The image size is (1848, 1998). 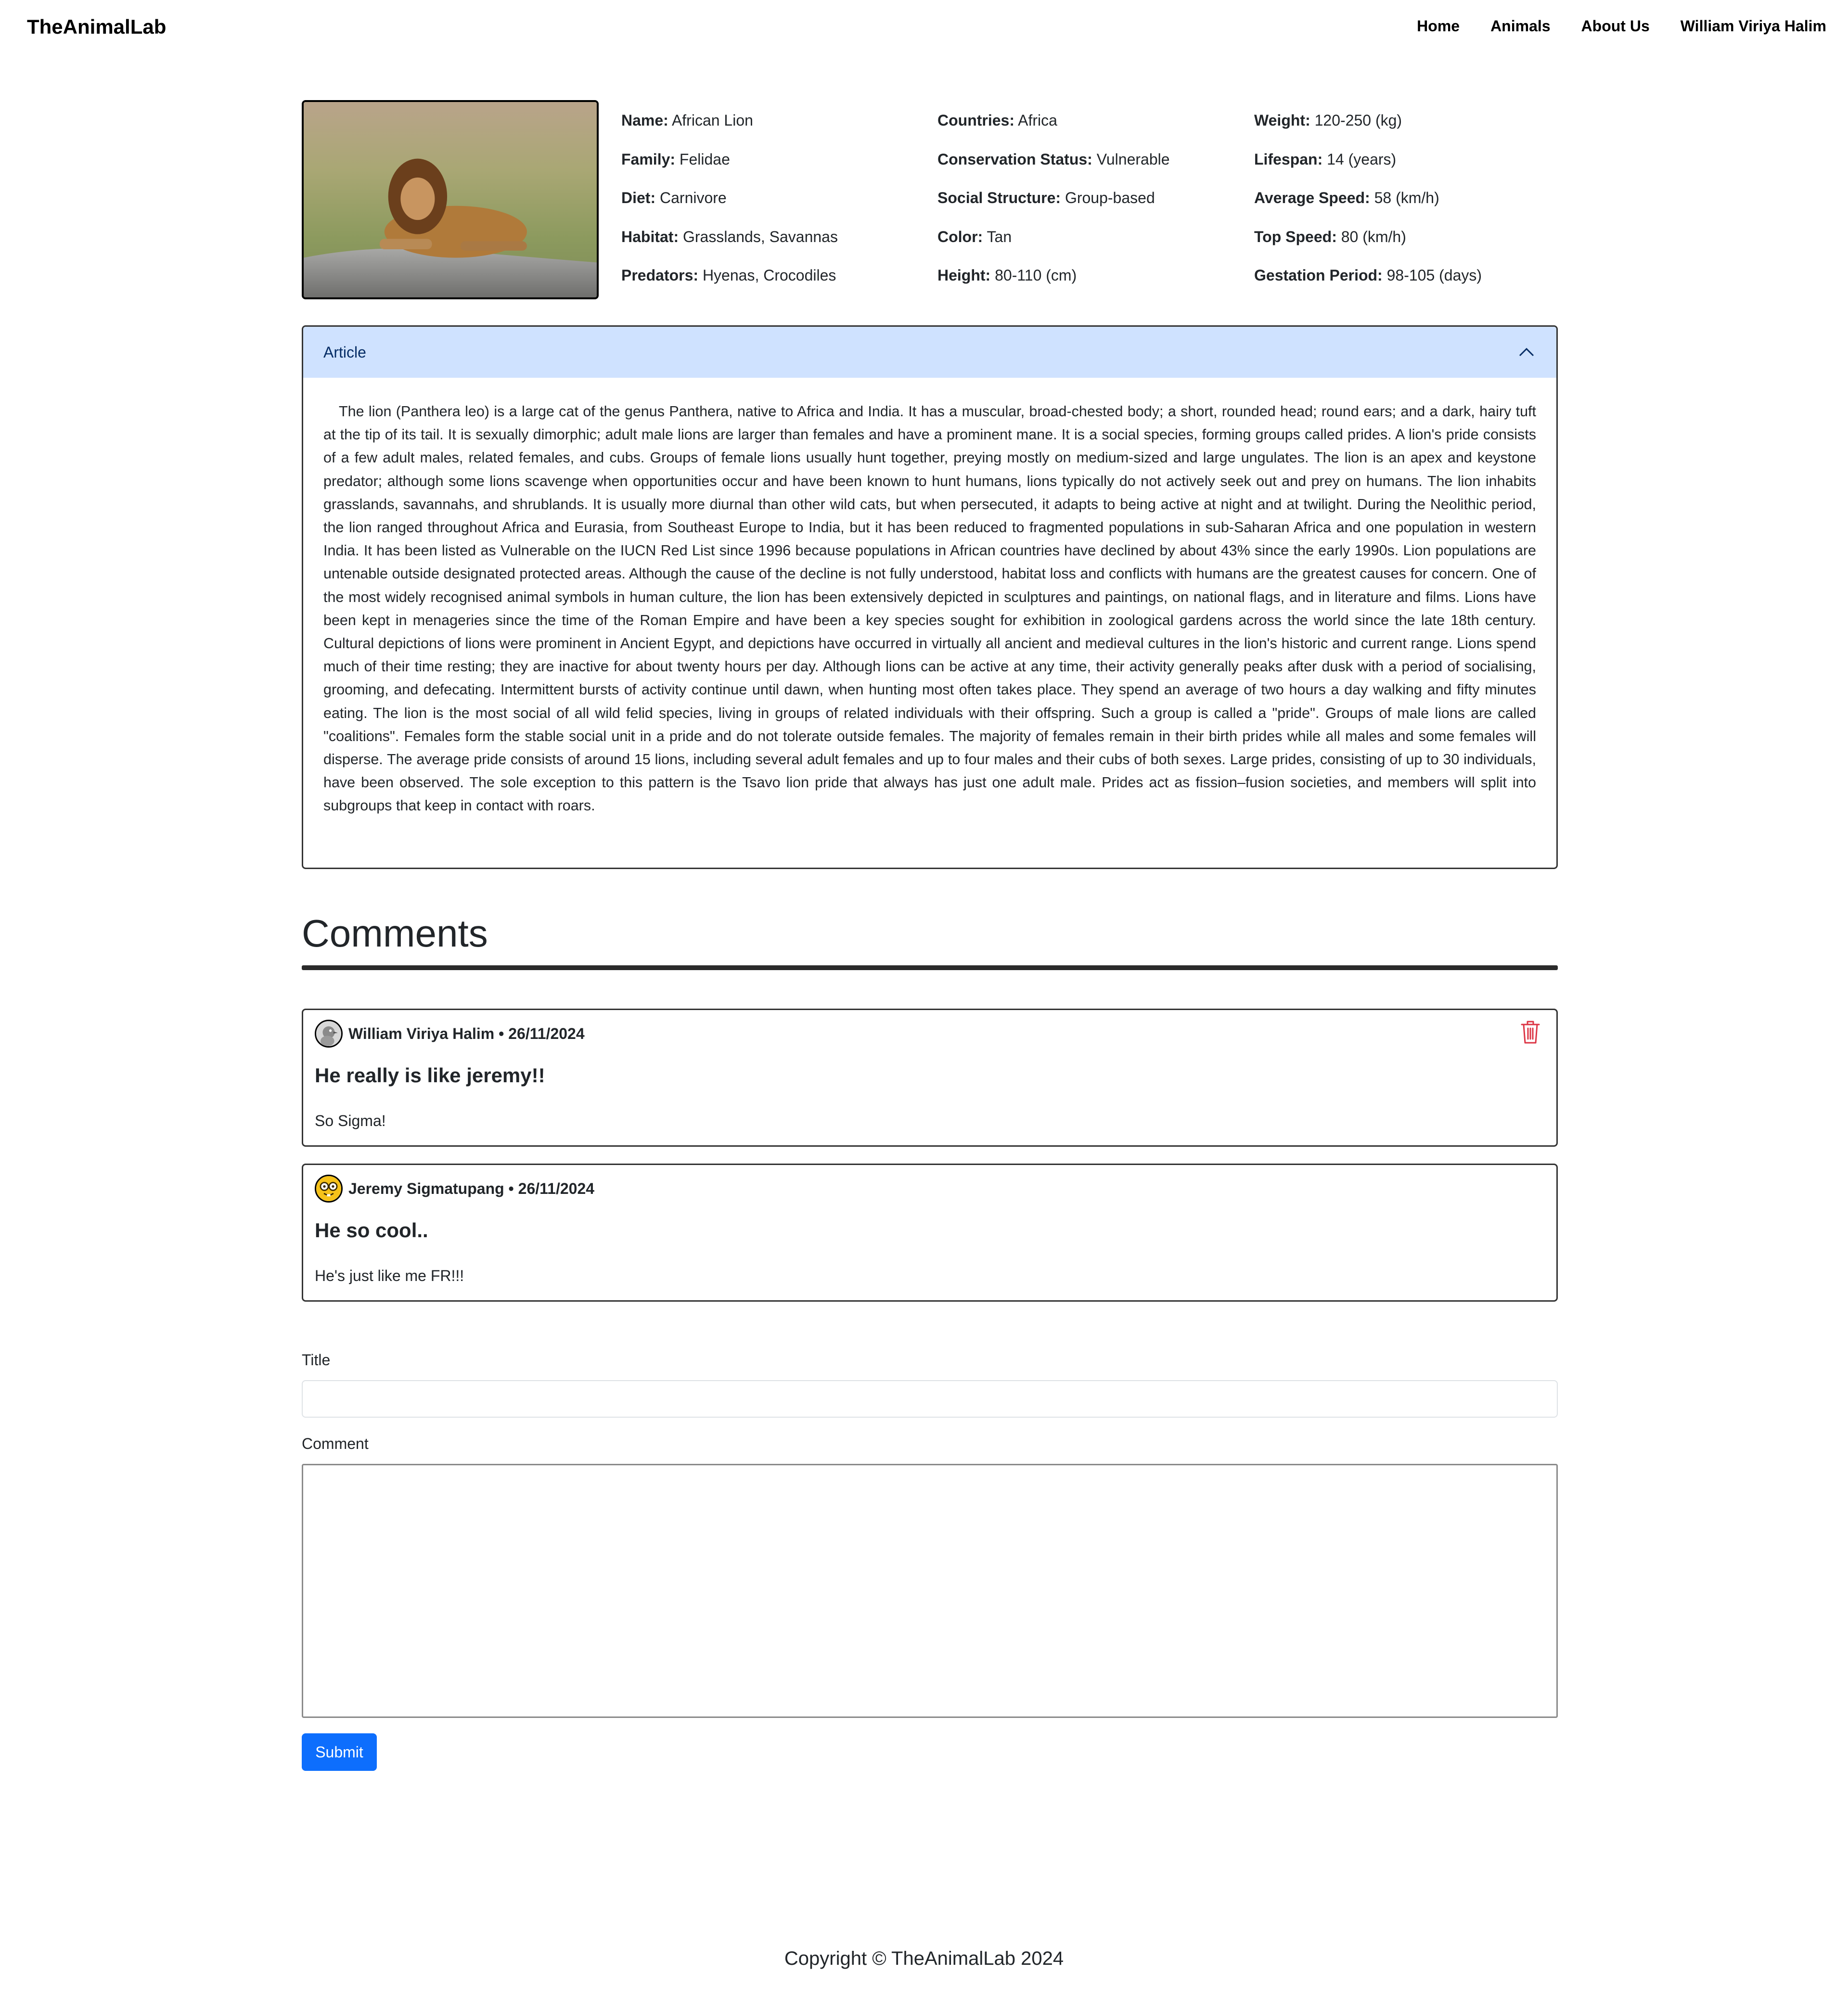 What do you see at coordinates (1615, 26) in the screenshot?
I see `nav-about-link: About Us` at bounding box center [1615, 26].